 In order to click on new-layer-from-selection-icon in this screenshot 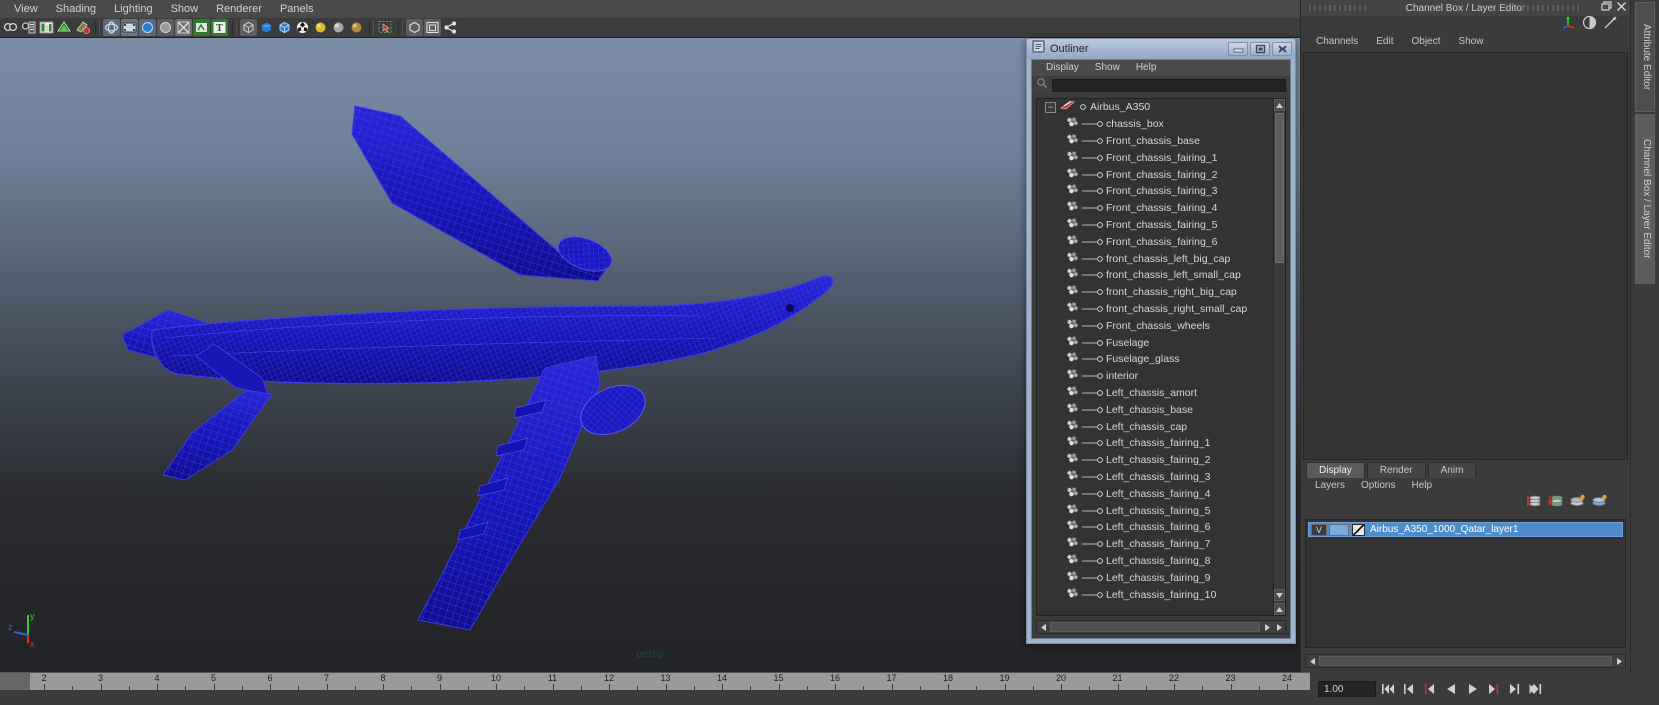, I will do `click(1555, 503)`.